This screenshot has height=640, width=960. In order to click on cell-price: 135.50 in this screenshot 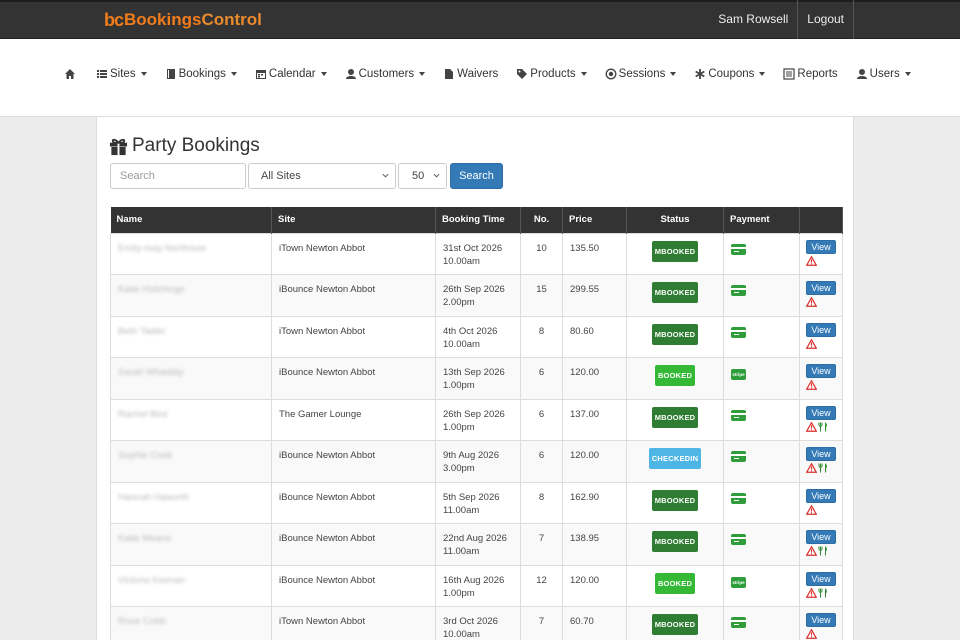, I will do `click(594, 253)`.